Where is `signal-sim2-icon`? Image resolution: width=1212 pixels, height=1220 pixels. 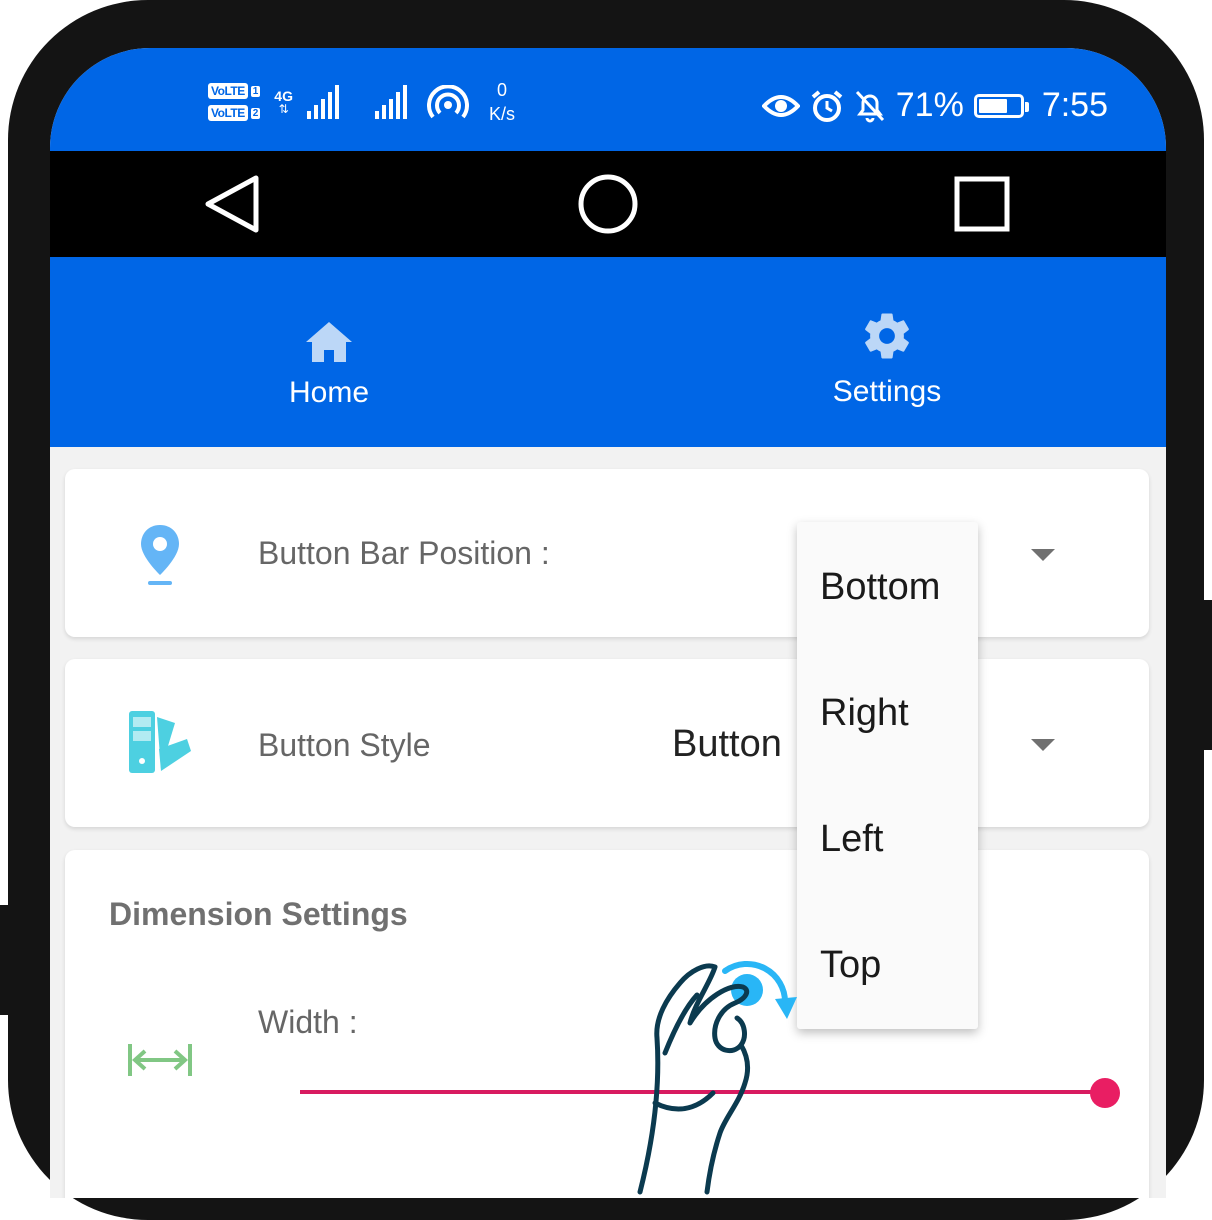 signal-sim2-icon is located at coordinates (390, 102).